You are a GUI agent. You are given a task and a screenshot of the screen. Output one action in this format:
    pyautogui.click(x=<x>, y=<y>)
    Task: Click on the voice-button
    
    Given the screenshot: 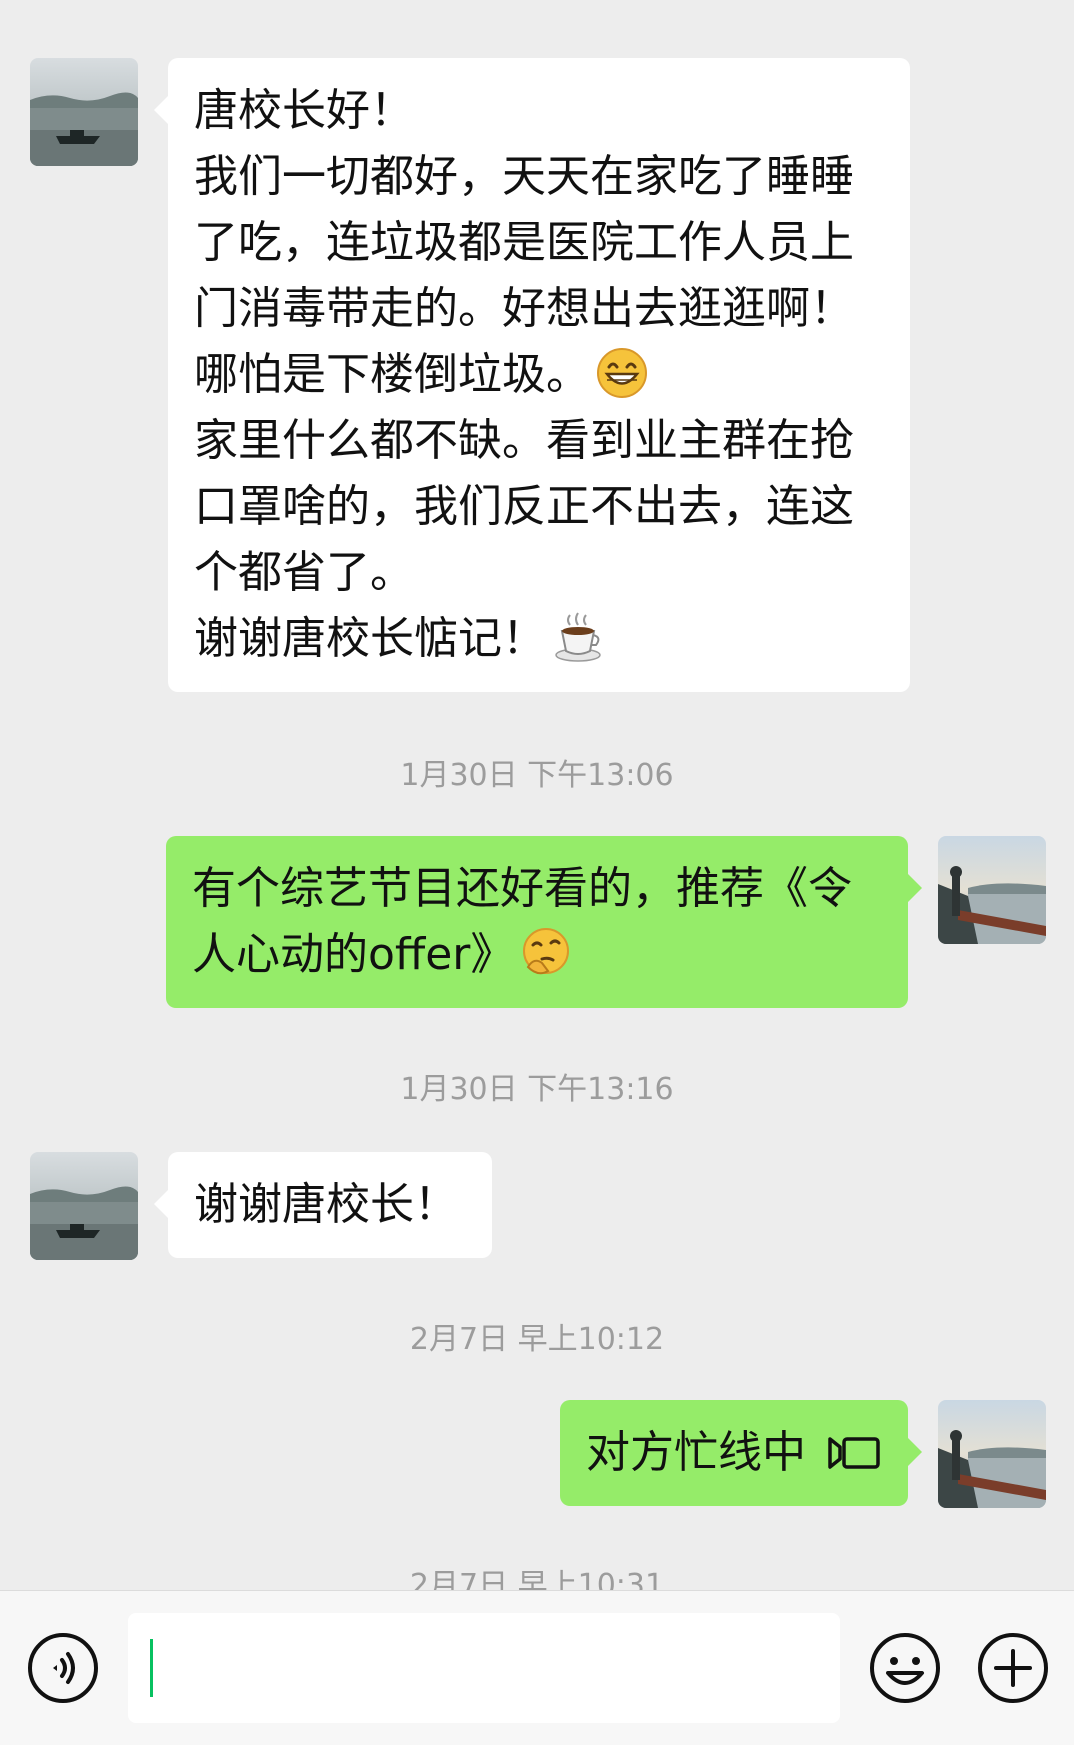 What is the action you would take?
    pyautogui.click(x=63, y=1668)
    